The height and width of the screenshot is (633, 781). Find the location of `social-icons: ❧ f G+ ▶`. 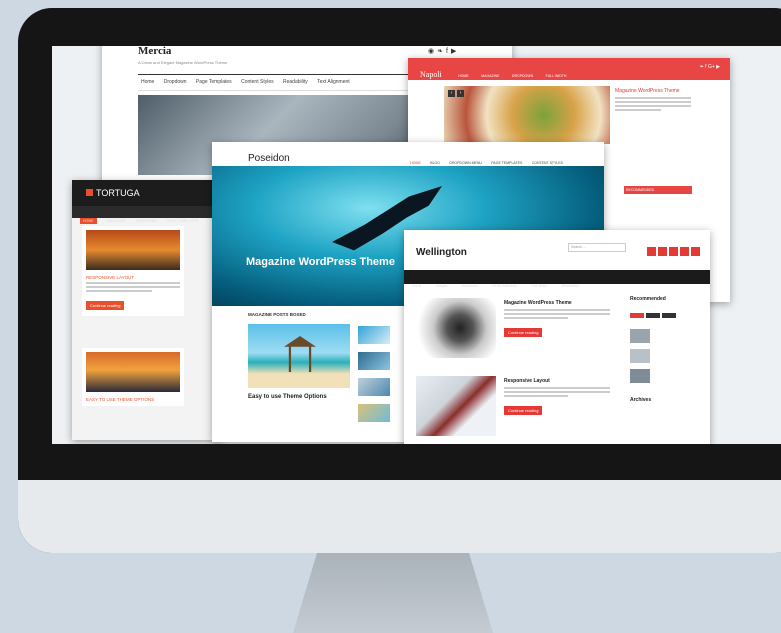

social-icons: ❧ f G+ ▶ is located at coordinates (709, 67).